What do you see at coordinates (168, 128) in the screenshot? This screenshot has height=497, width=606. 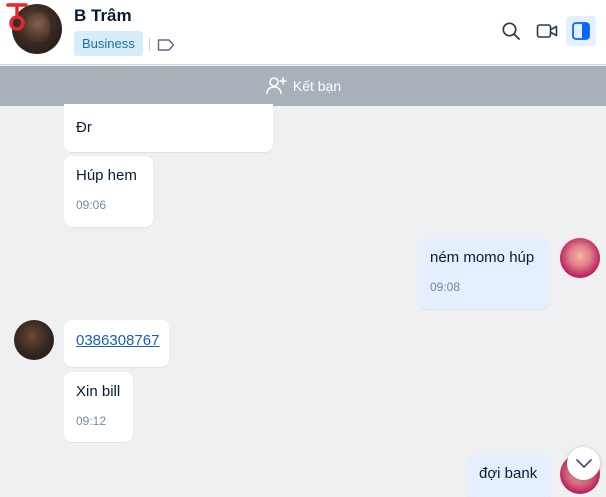 I see `message-bubble: Đr` at bounding box center [168, 128].